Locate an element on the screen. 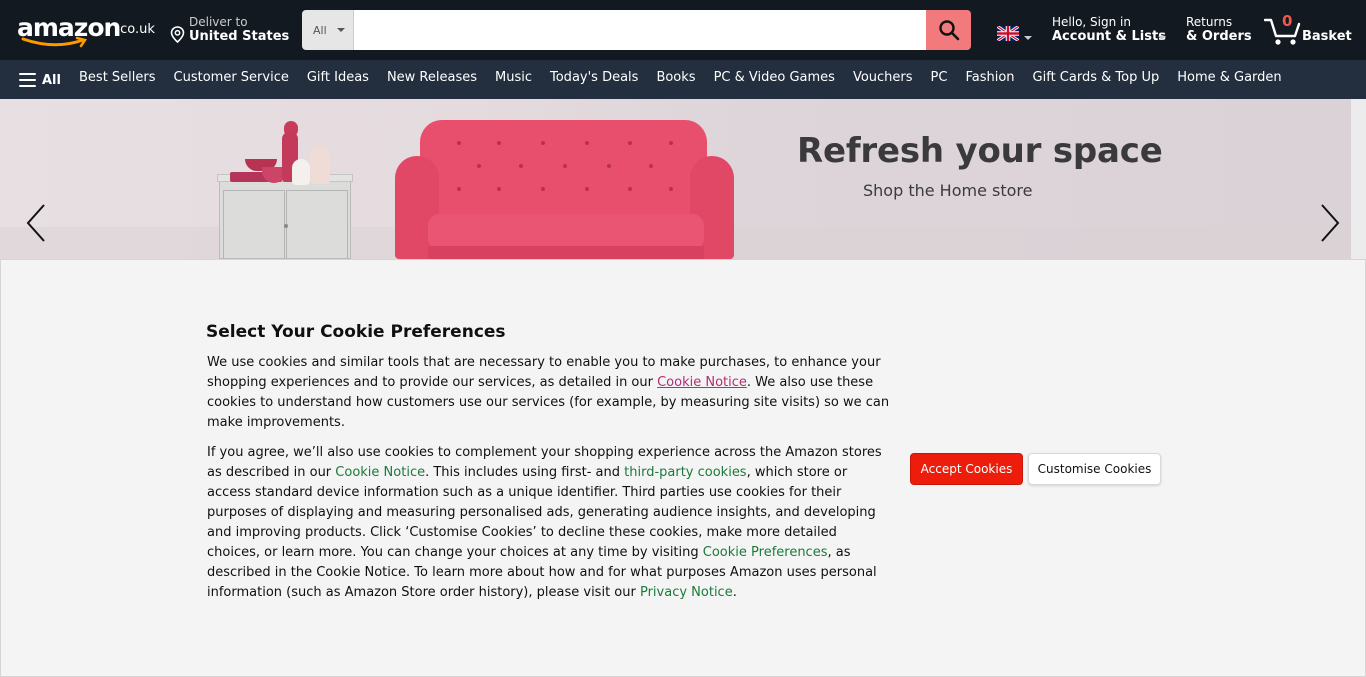  chevron-right-icon is located at coordinates (1330, 223).